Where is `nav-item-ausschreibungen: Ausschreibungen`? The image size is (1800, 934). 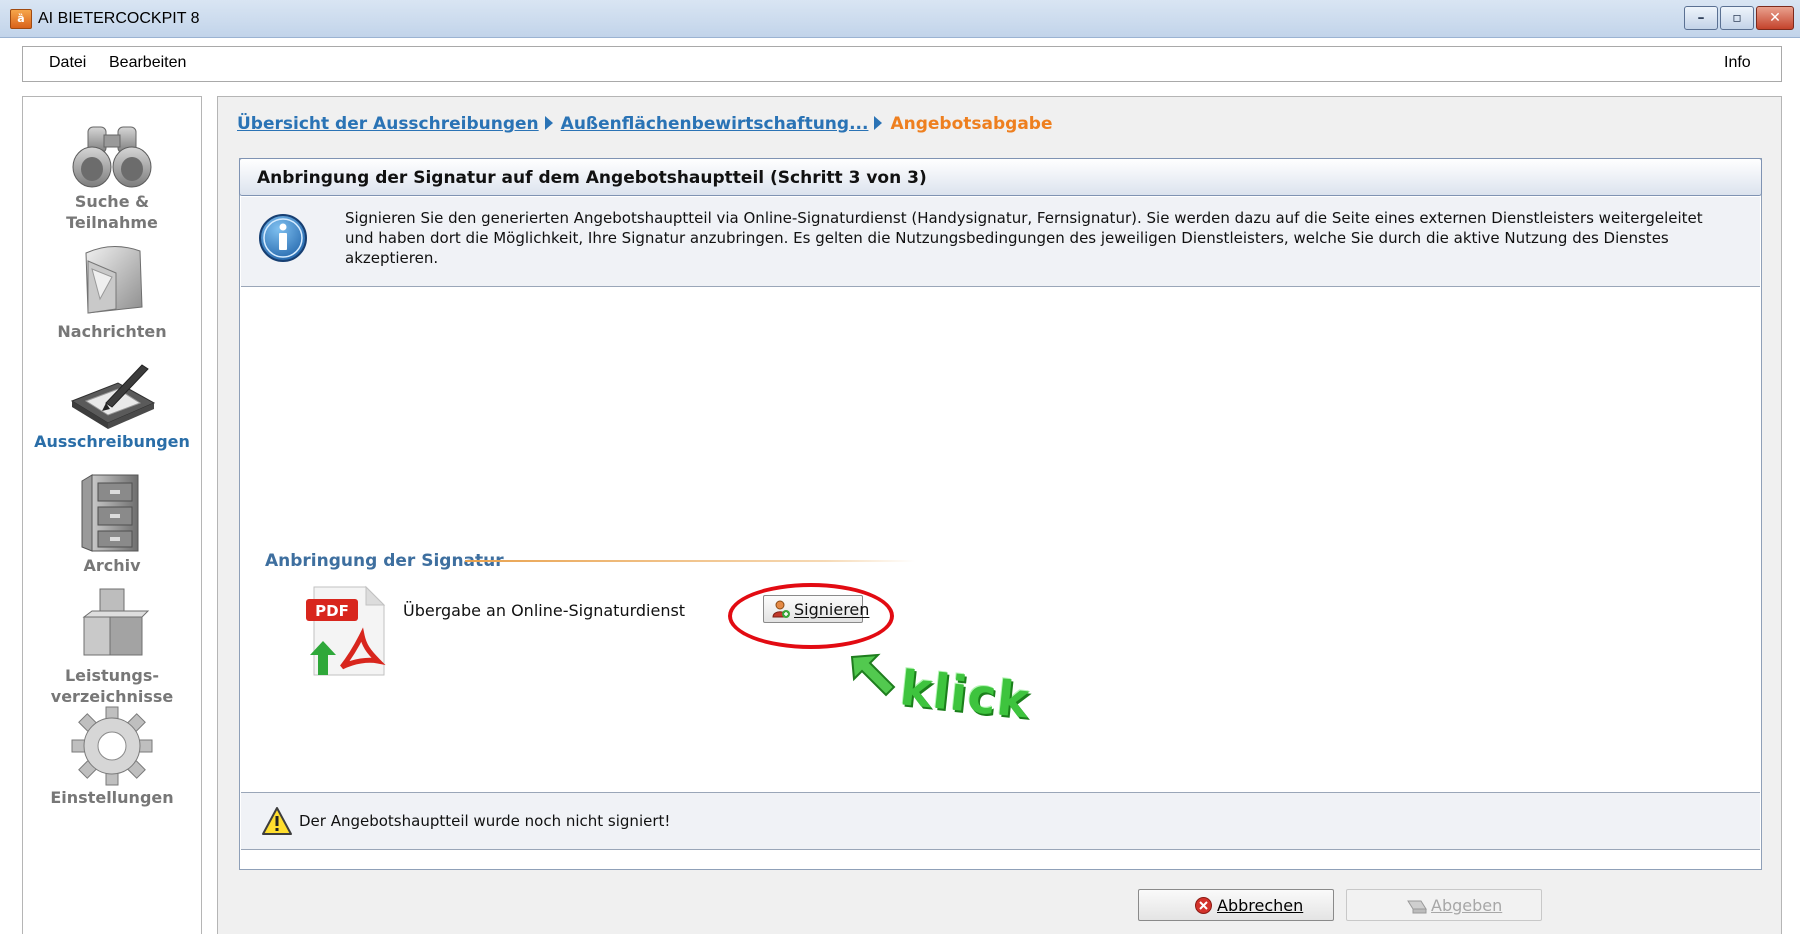 nav-item-ausschreibungen: Ausschreibungen is located at coordinates (112, 405).